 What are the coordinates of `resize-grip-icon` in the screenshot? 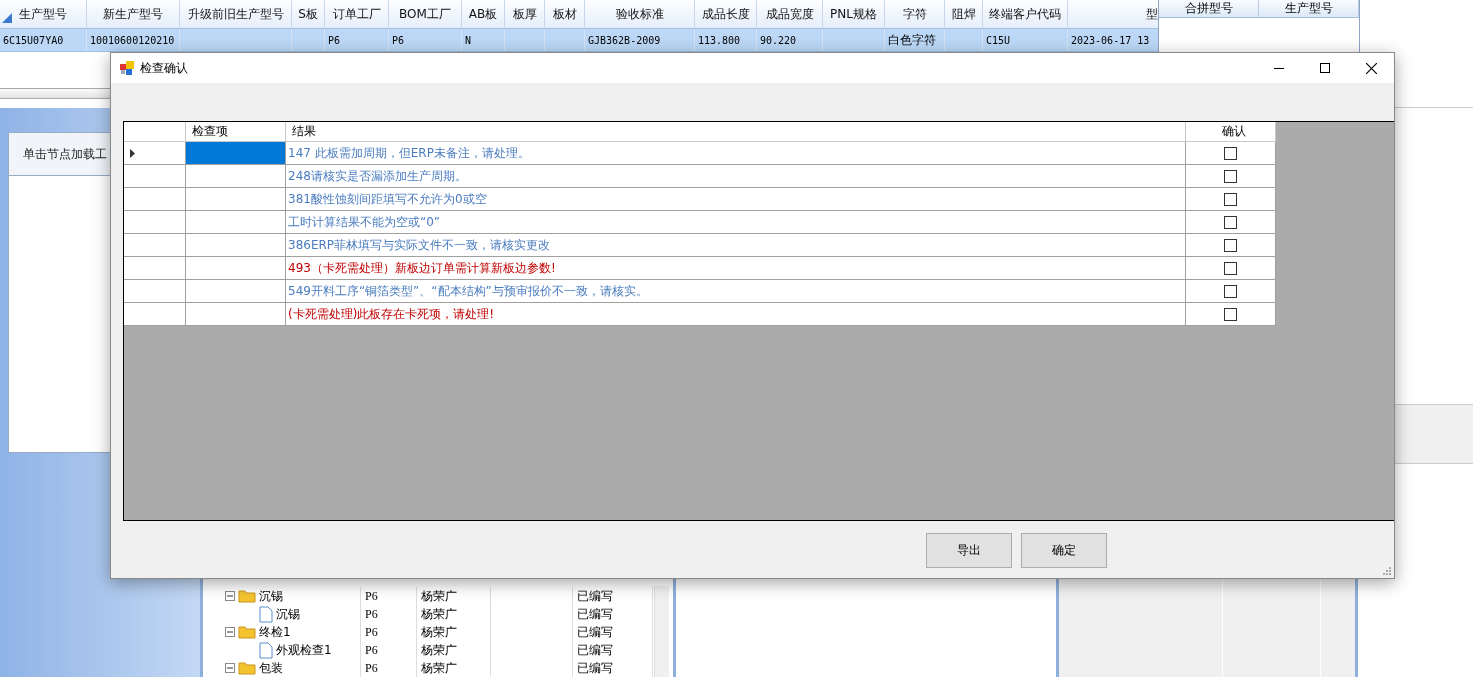 It's located at (1387, 571).